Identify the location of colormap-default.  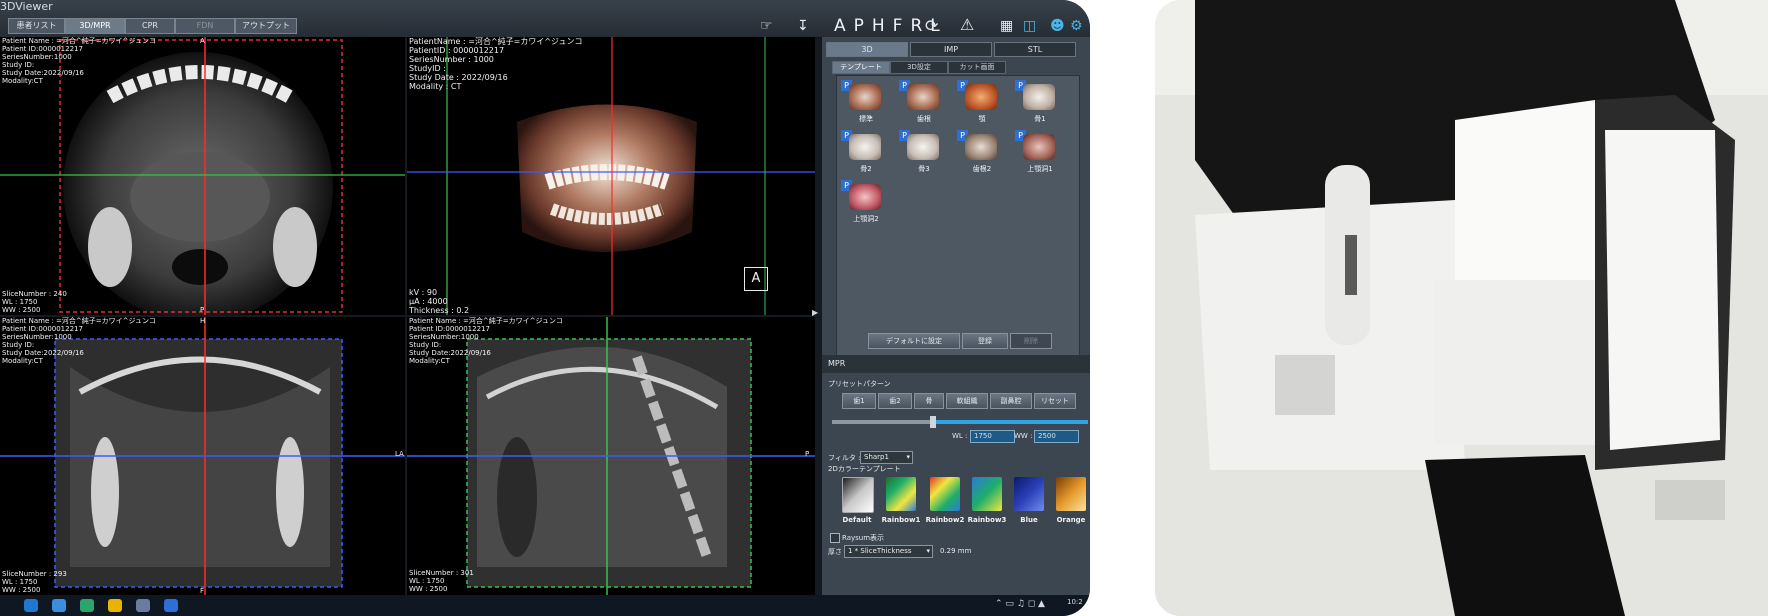
(858, 495).